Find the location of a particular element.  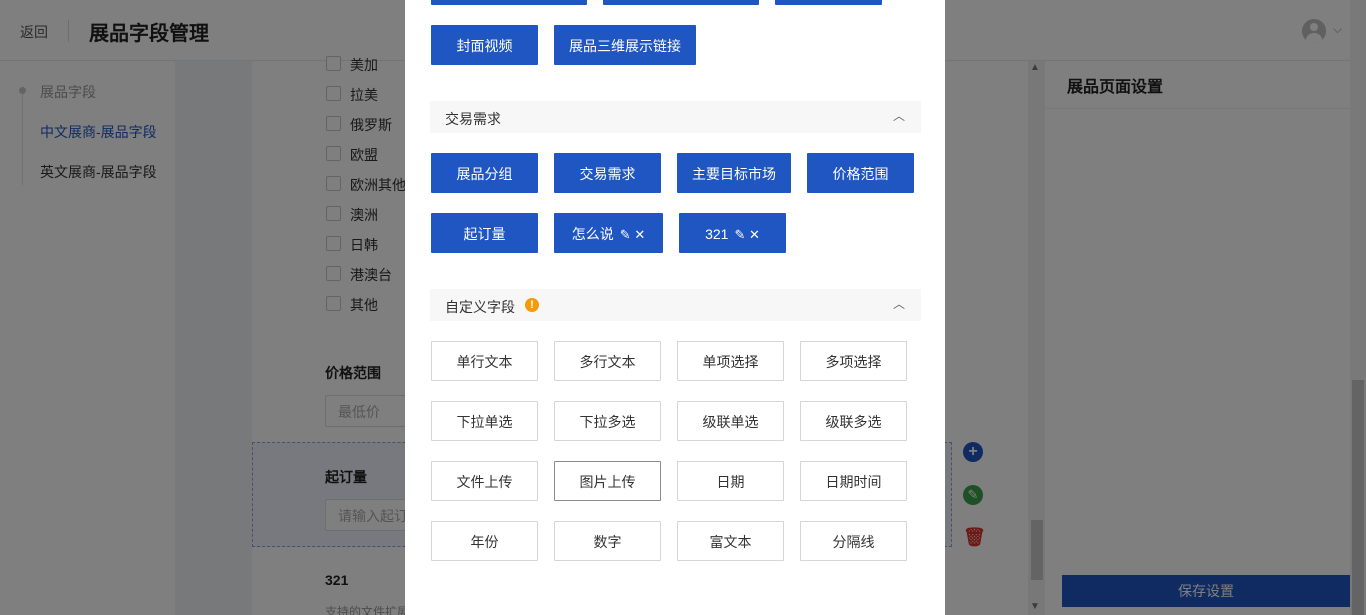

trade-section-title: 交易需求 is located at coordinates (473, 119).